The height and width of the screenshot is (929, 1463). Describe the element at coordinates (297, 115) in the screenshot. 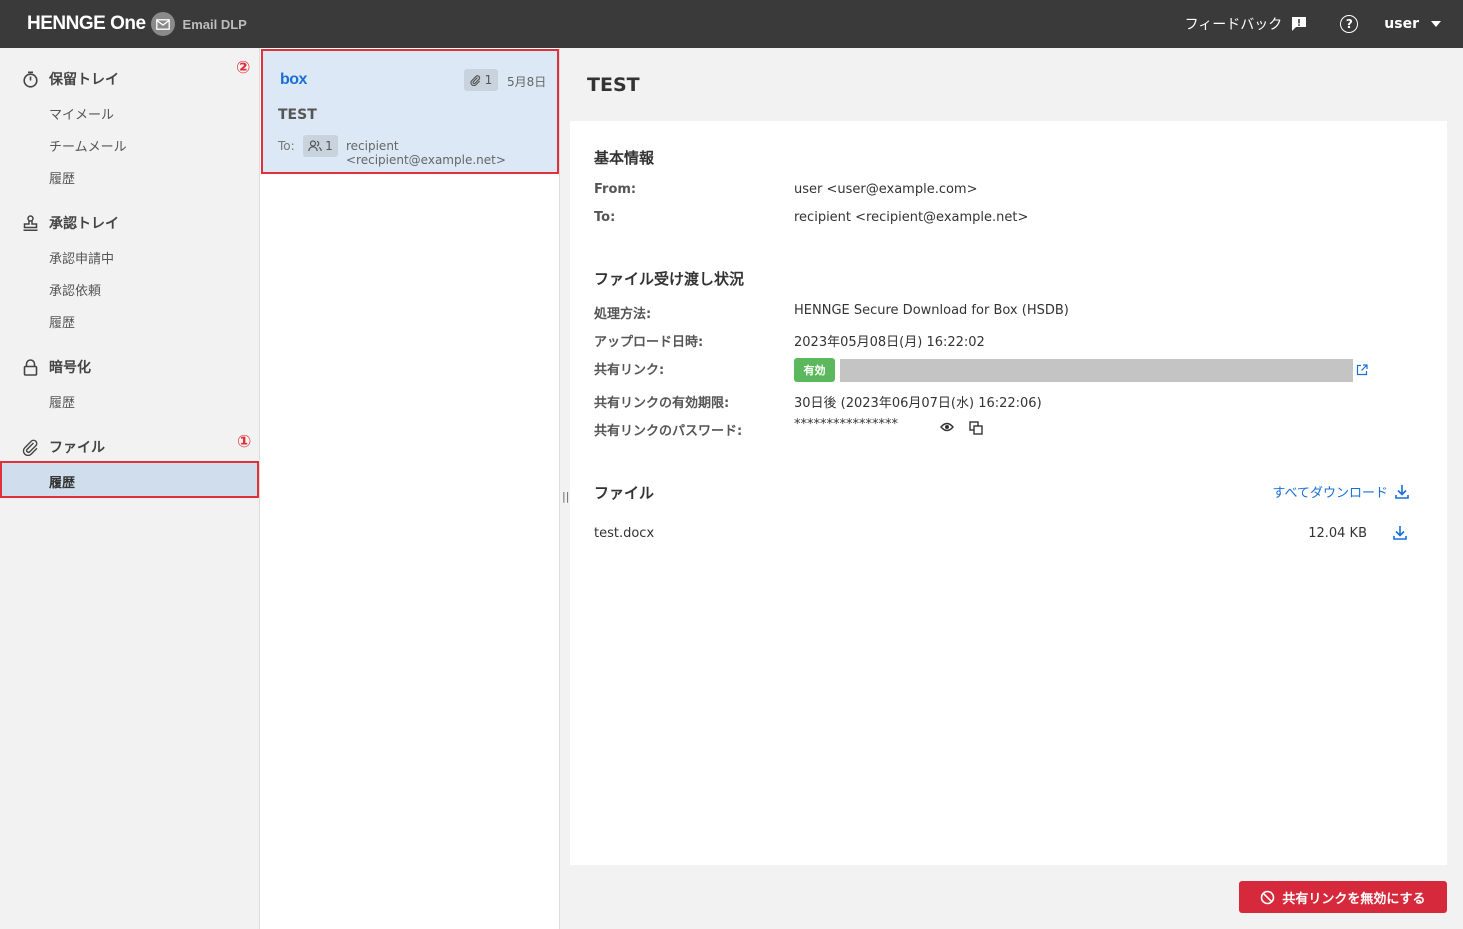

I see `mail-subject: TEST` at that location.